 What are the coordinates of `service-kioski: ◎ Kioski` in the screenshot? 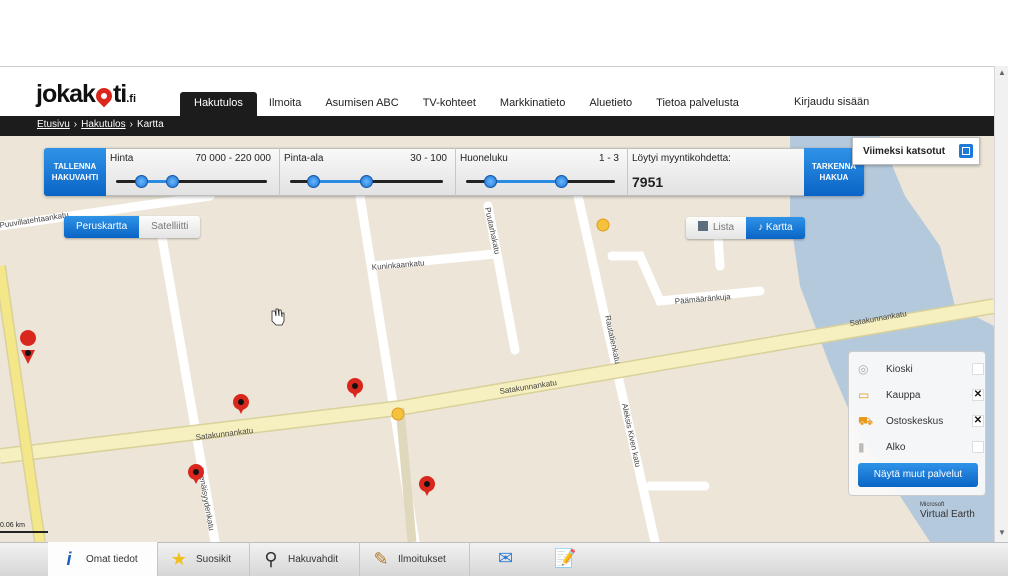 It's located at (921, 370).